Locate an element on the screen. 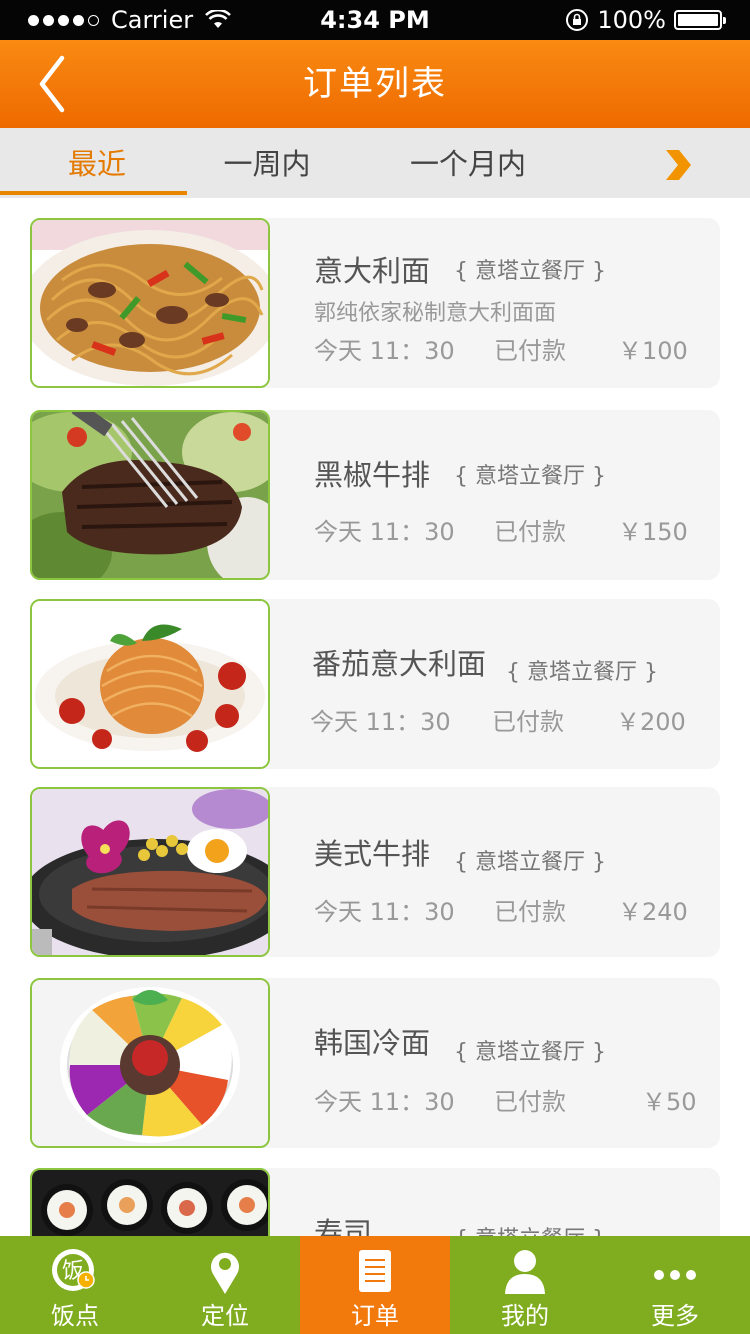 This screenshot has width=750, height=1334. order-card: 美式牛排 { 意塔立餐厅 } 今天 11：30 已付款 ￥240 is located at coordinates (375, 872).